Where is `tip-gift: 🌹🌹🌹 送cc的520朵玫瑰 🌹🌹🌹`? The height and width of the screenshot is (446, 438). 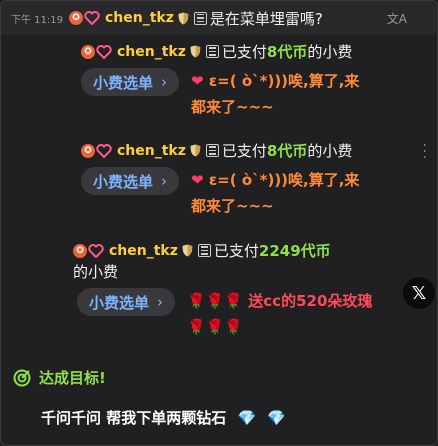
tip-gift: 🌹🌹🌹 送cc的520朵玫瑰 🌹🌹🌹 is located at coordinates (287, 314).